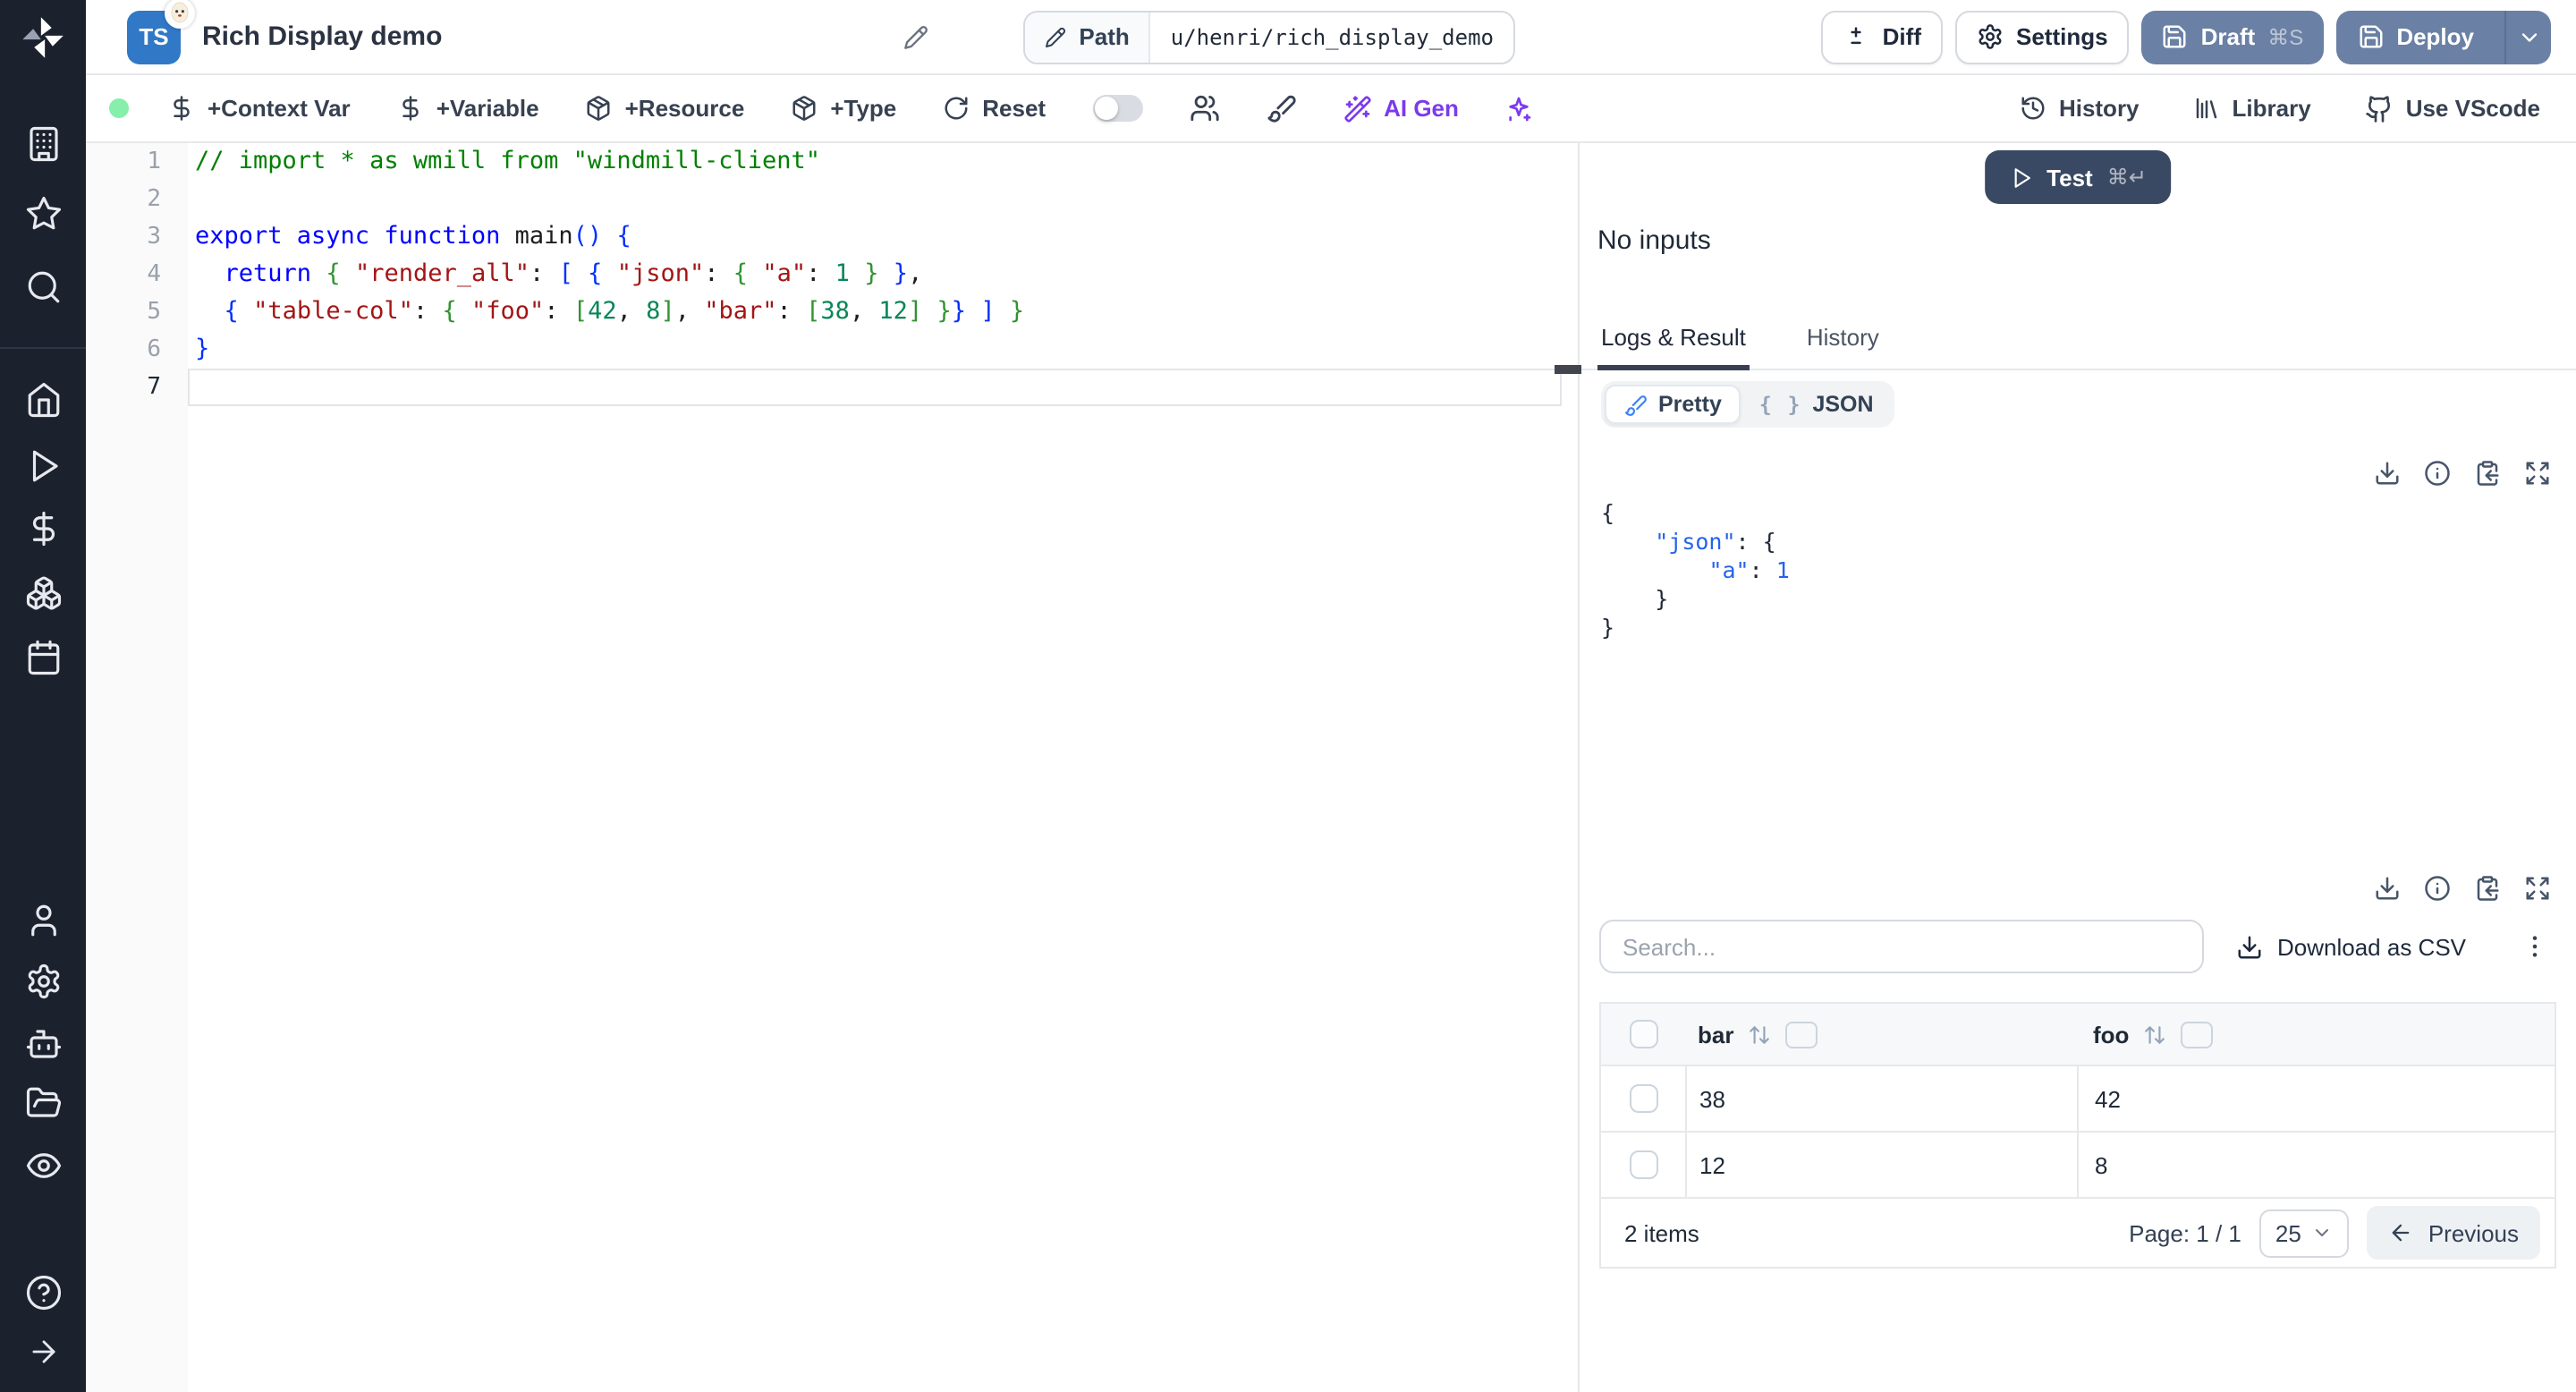  Describe the element at coordinates (42, 286) in the screenshot. I see `sidebar-item-search` at that location.